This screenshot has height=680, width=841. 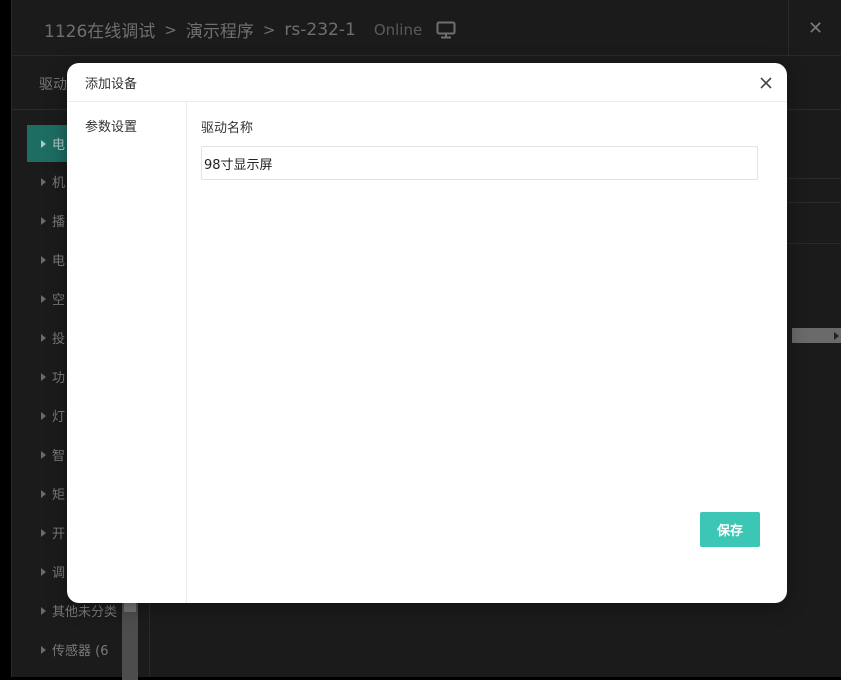 I want to click on monitor-icon, so click(x=446, y=30).